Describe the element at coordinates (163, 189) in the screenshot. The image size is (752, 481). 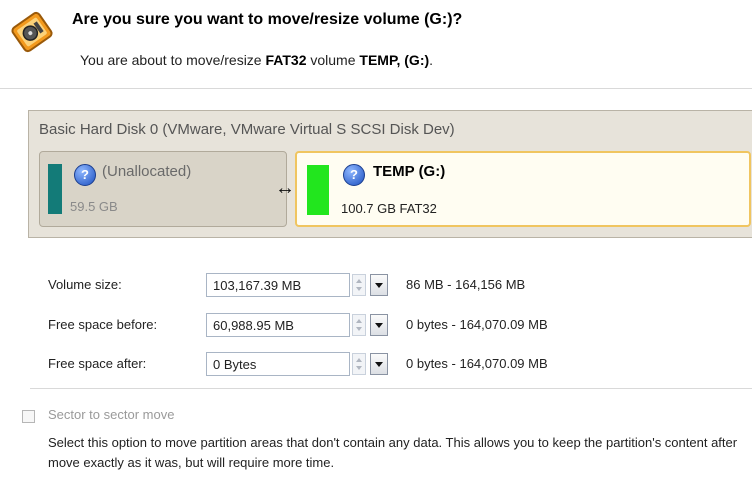
I see `partition-unallocated: ? (Unallocated) 59.5 GB` at that location.